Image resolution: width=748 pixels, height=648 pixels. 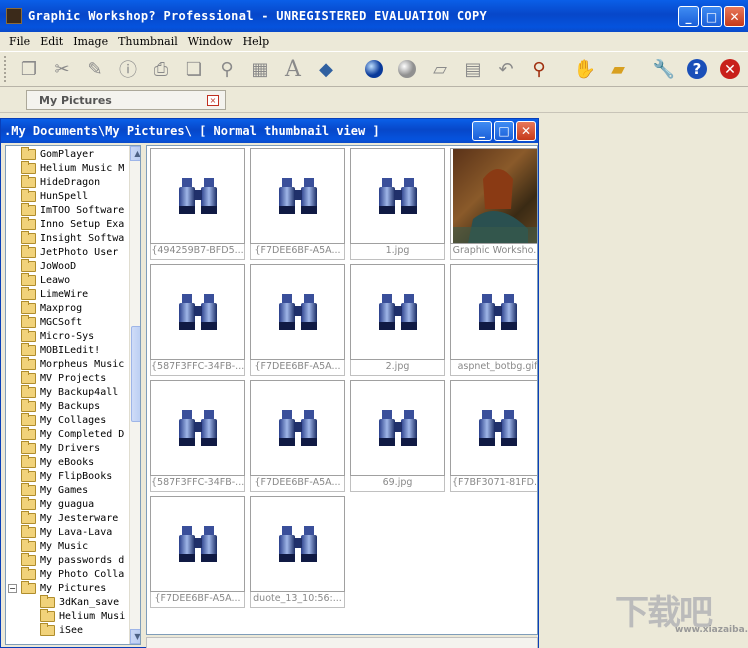 I want to click on page-icon: ▤, so click(x=473, y=69).